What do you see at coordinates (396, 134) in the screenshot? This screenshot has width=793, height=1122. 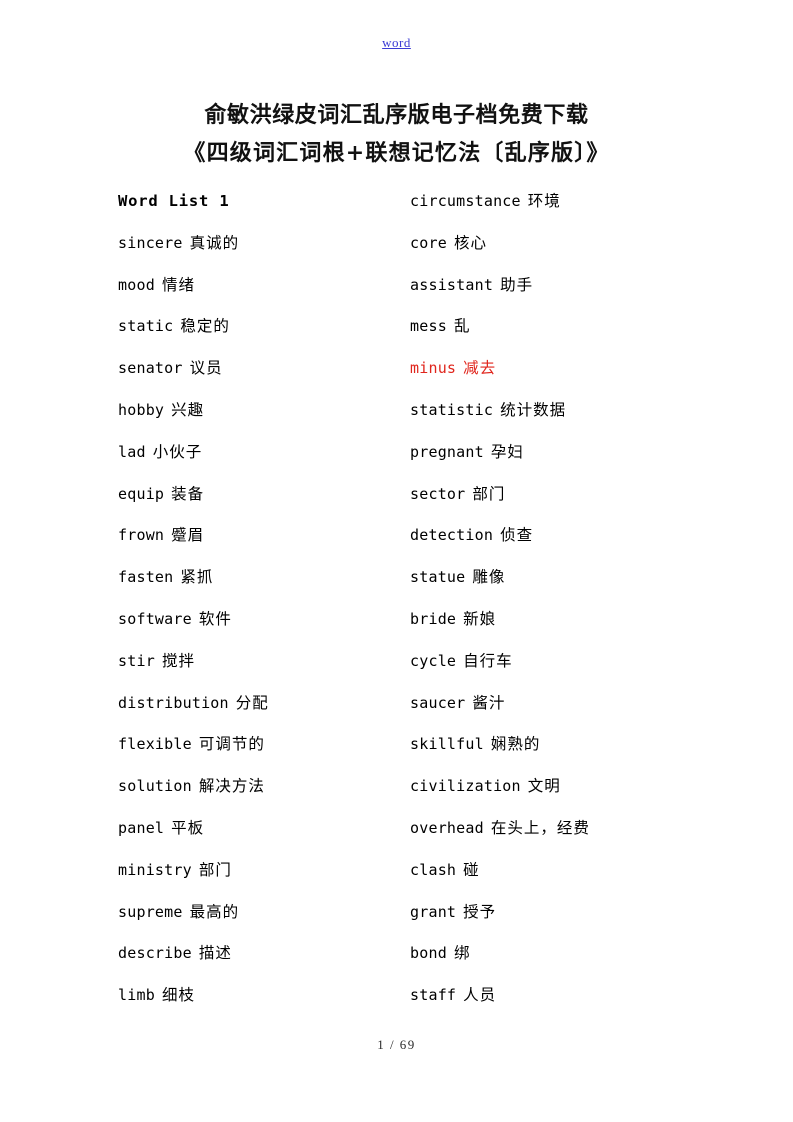 I see `document-title: 俞敏洪绿皮词汇乱序版电子档免费下载 《四级词汇词根+联想记忆法〔乱序版〕》` at bounding box center [396, 134].